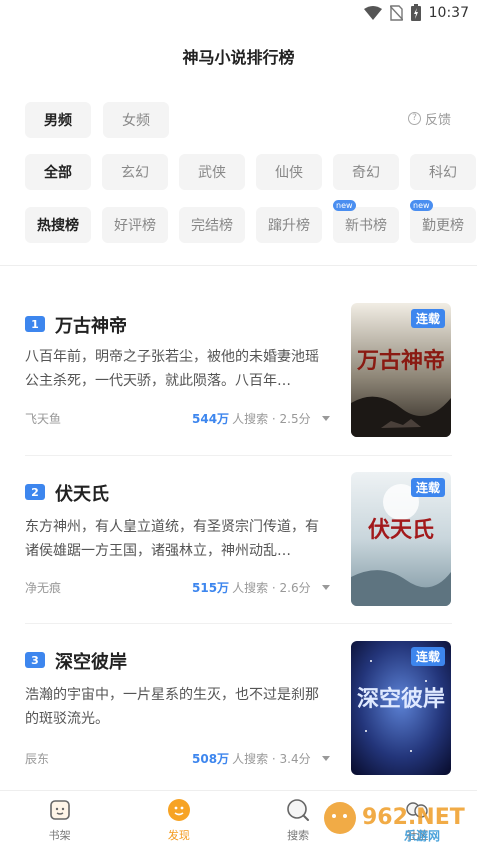 The image size is (477, 849). I want to click on wifi-icon, so click(372, 12).